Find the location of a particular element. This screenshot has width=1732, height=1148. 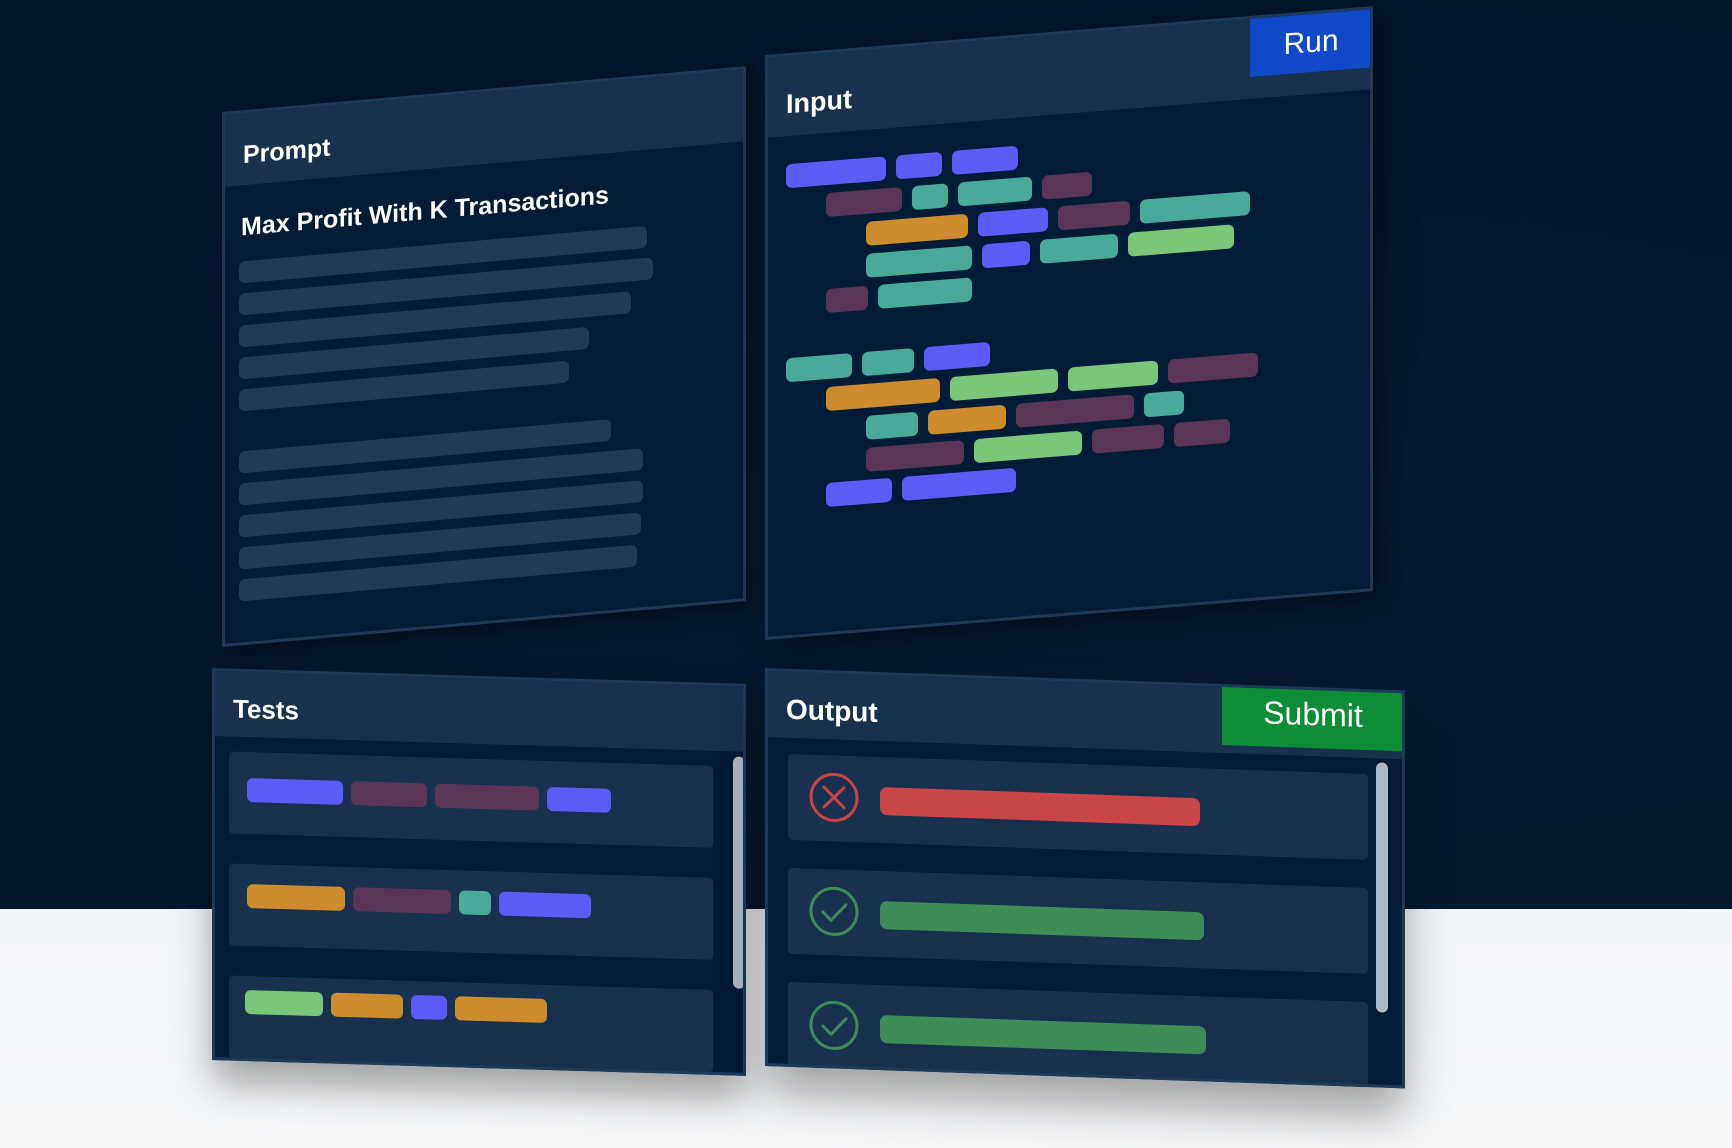

output-scrollbar is located at coordinates (1382, 887).